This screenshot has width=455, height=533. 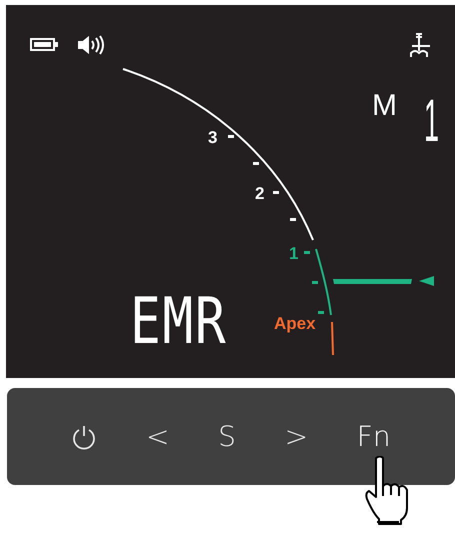 I want to click on valve-icon, so click(x=420, y=45).